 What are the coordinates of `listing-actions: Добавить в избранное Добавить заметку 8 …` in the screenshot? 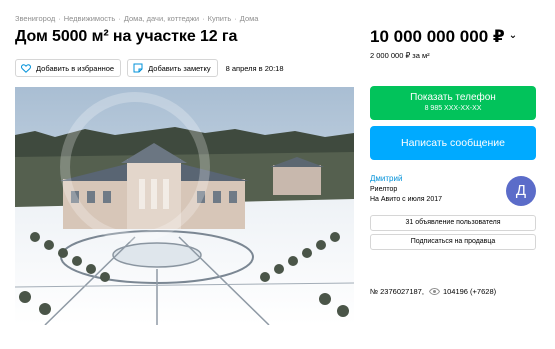 It's located at (149, 68).